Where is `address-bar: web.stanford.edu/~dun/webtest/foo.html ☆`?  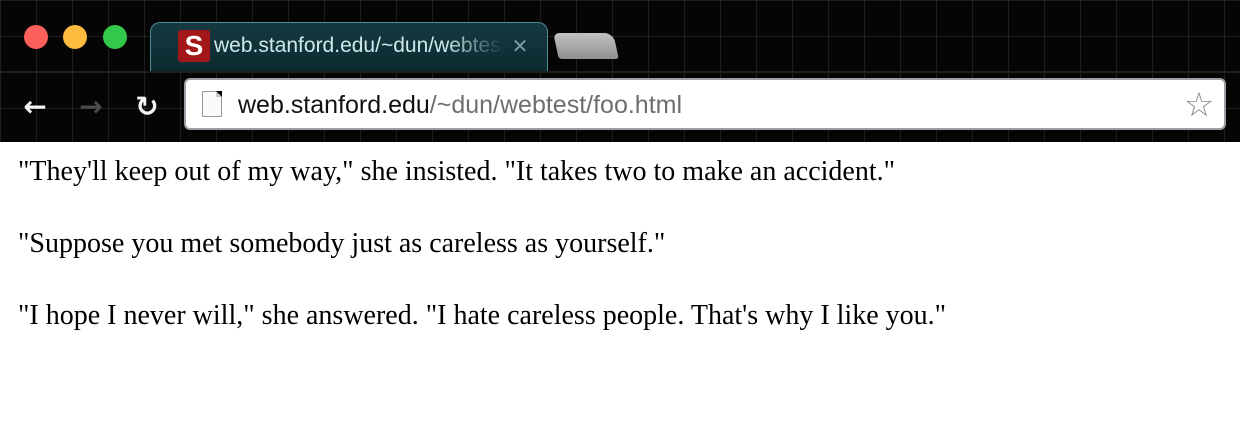
address-bar: web.stanford.edu/~dun/webtest/foo.html ☆ is located at coordinates (705, 104).